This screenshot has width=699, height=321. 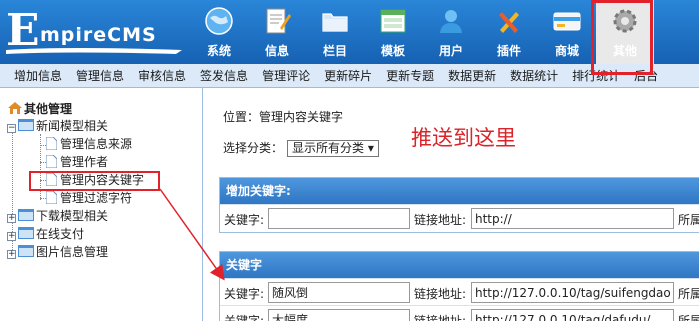 What do you see at coordinates (508, 51) in the screenshot?
I see `nav-label: 插件` at bounding box center [508, 51].